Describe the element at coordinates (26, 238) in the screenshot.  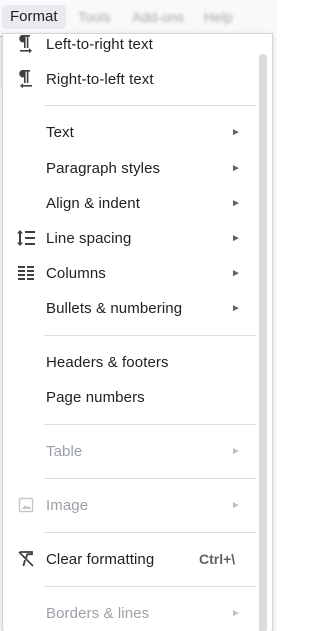
I see `line-spacing-icon` at that location.